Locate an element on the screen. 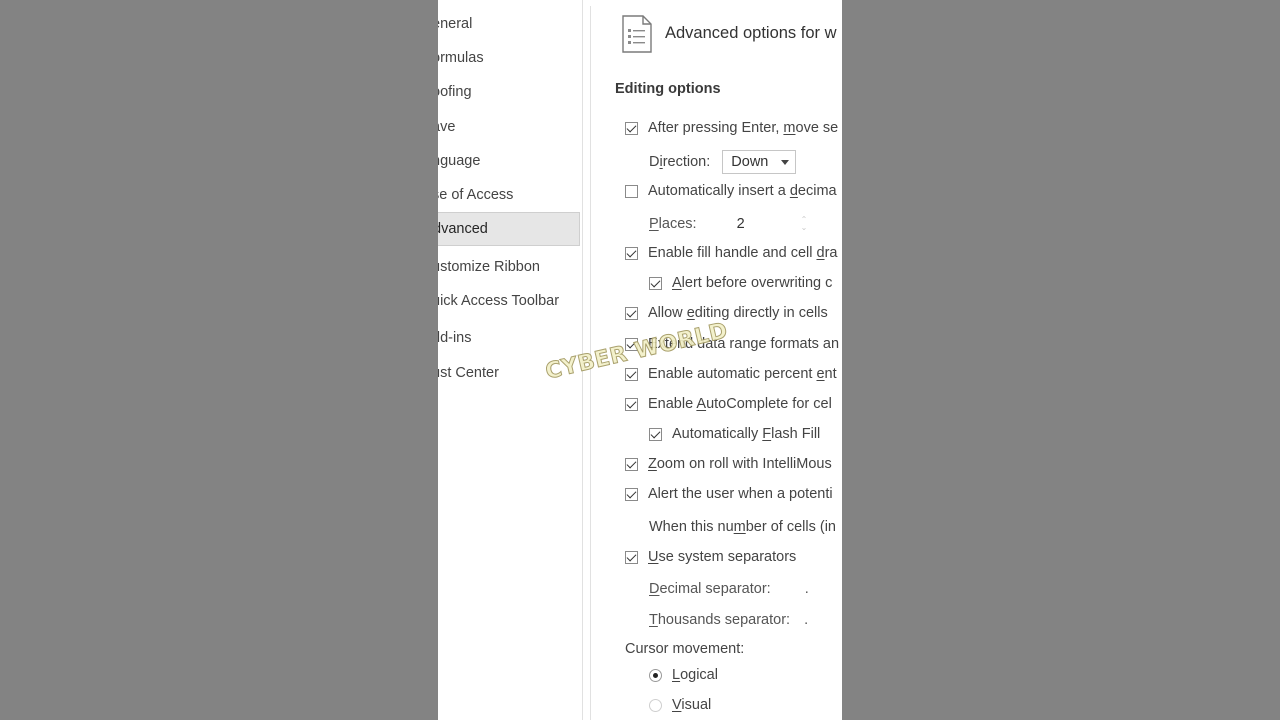  system-separators-checkbox is located at coordinates (631, 557).